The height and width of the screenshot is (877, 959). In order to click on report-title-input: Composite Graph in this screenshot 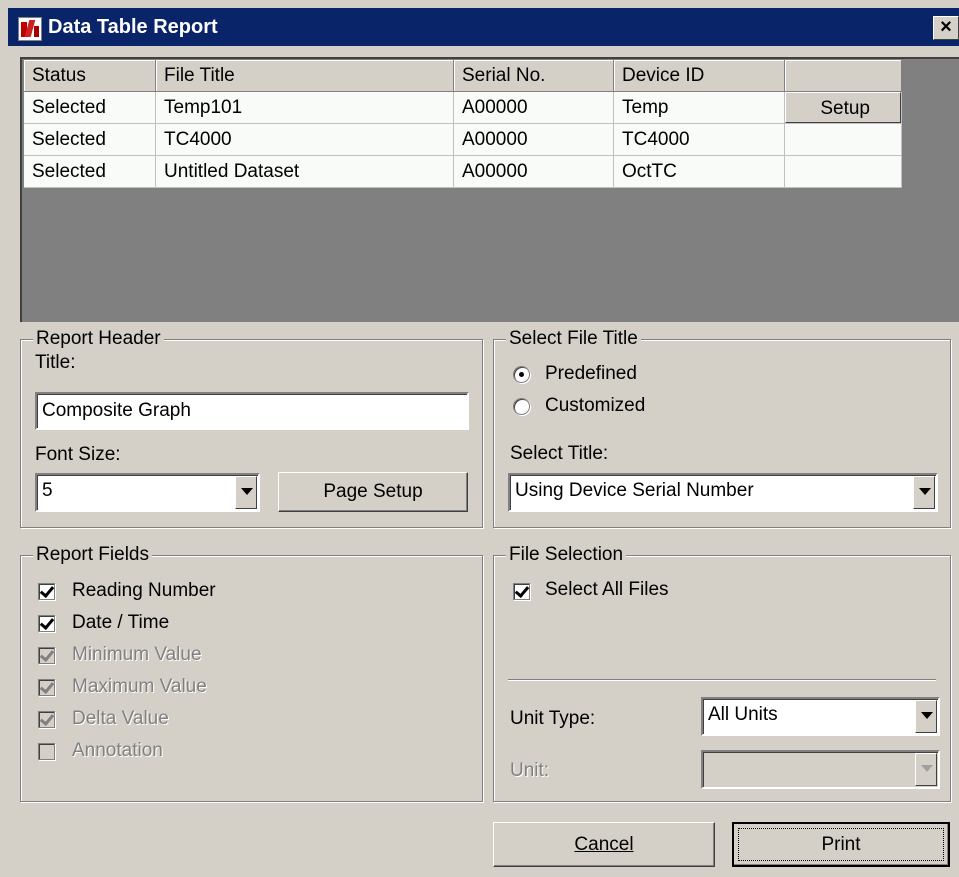, I will do `click(252, 411)`.